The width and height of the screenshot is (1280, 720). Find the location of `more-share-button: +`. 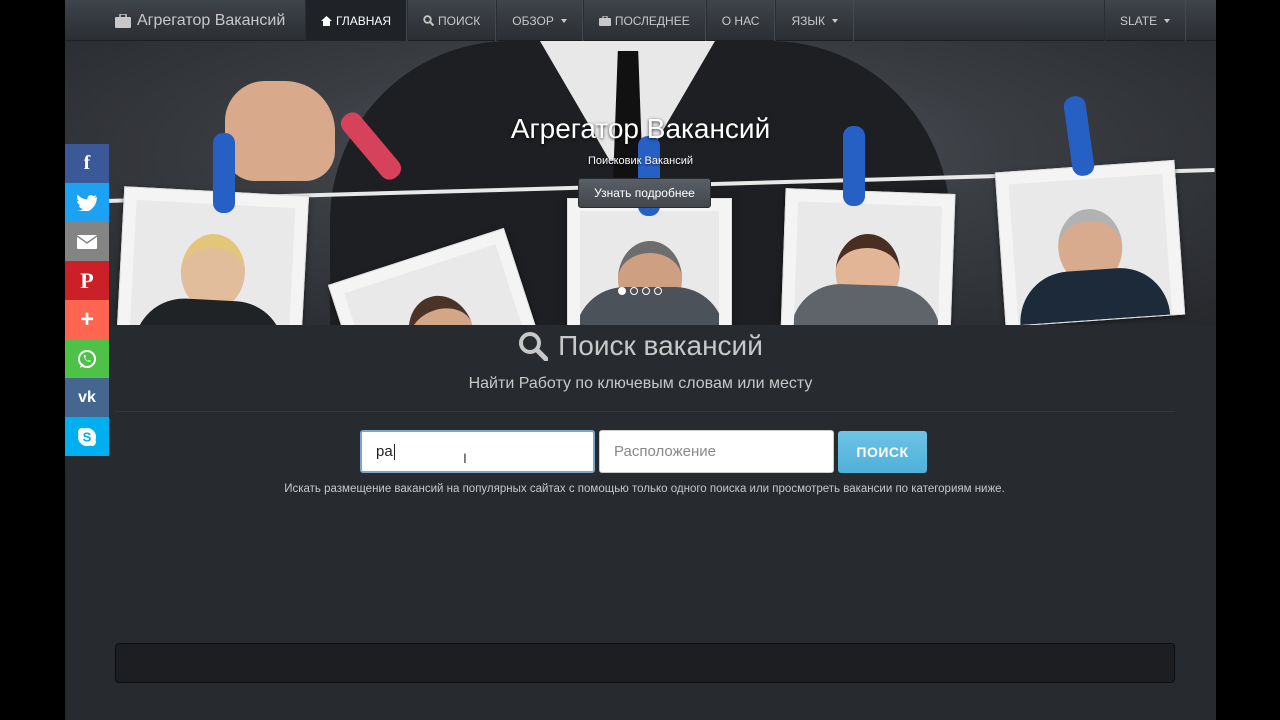

more-share-button: + is located at coordinates (87, 319).